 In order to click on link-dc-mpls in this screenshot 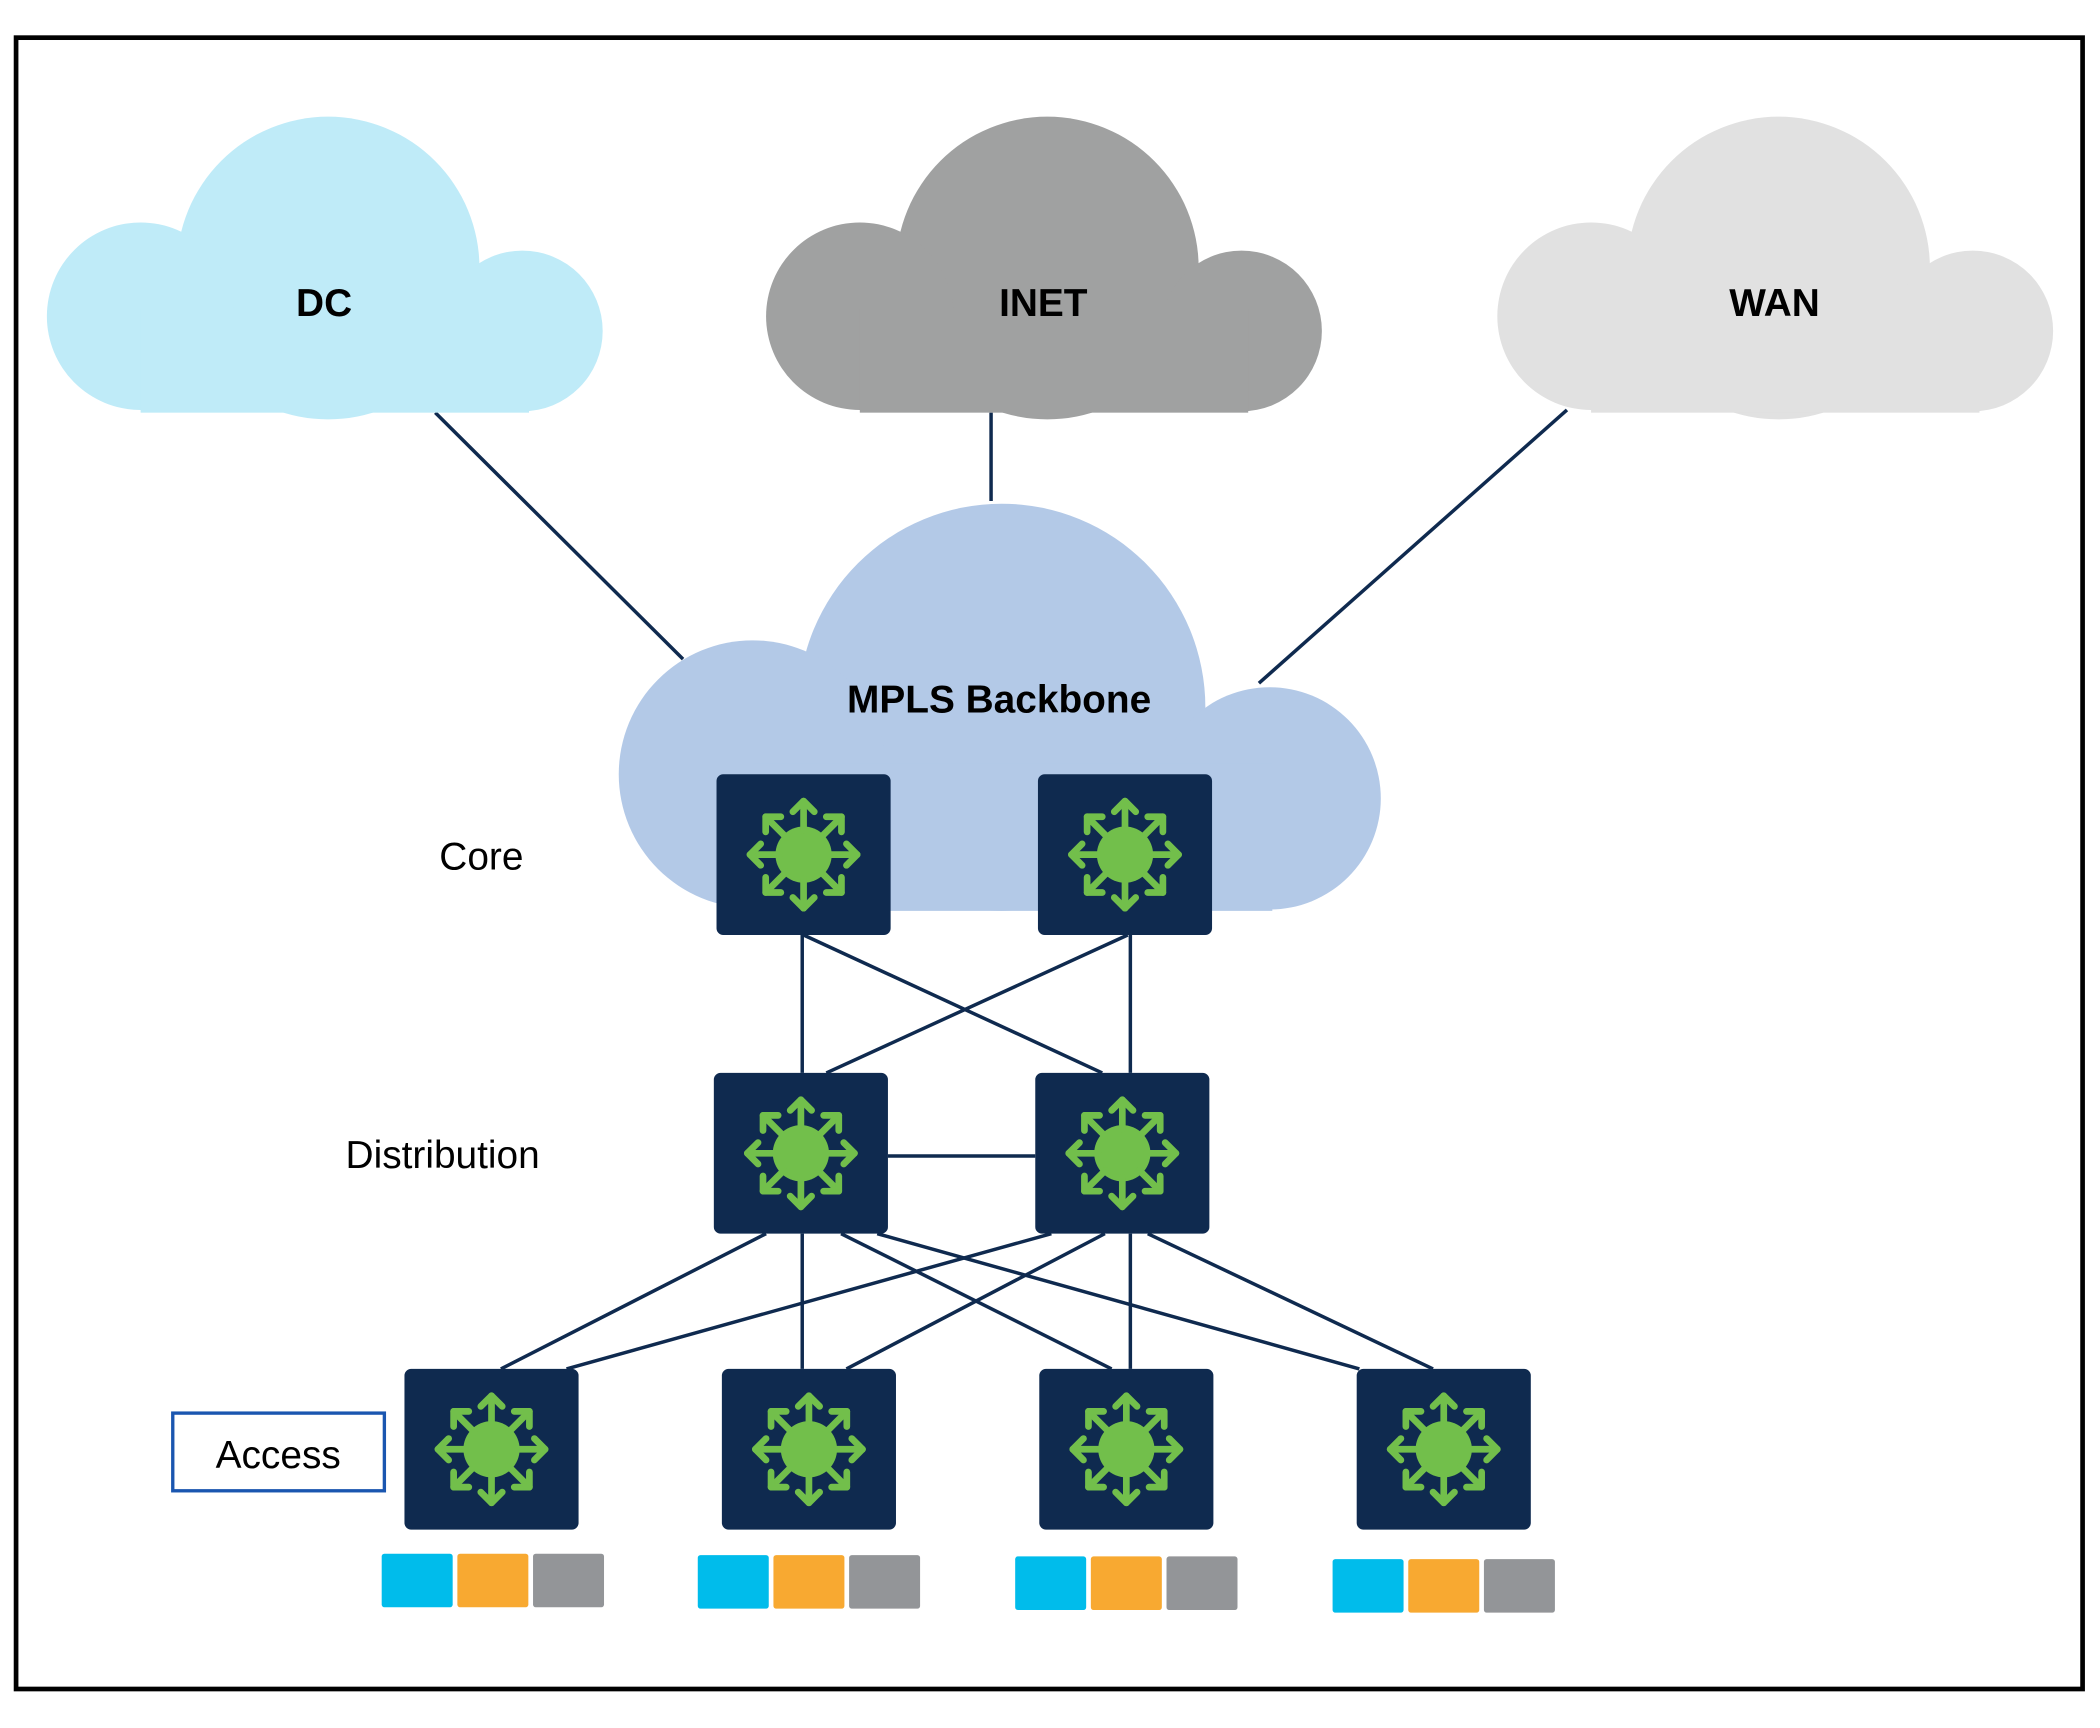, I will do `click(559, 536)`.